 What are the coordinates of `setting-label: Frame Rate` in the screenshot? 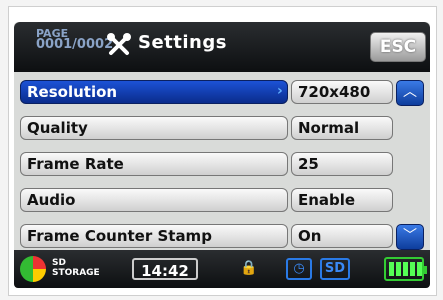 It's located at (154, 164).